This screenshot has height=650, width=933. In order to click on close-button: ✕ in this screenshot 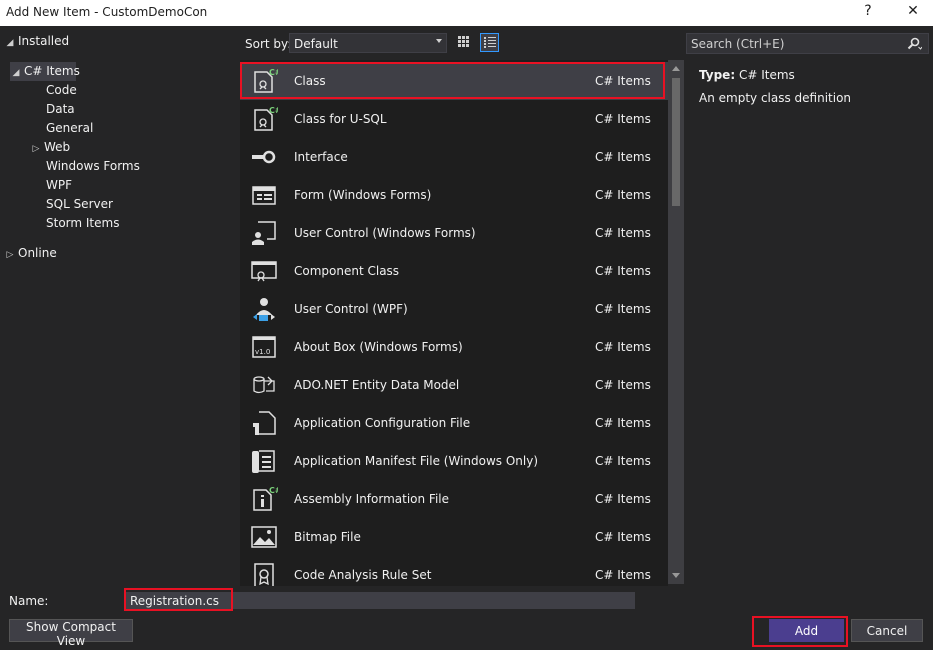, I will do `click(913, 11)`.